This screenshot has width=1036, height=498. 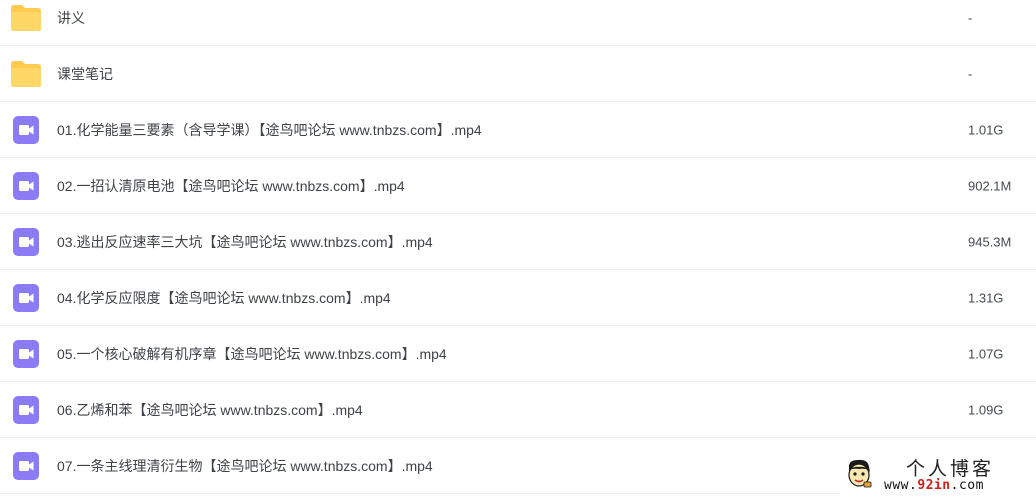 I want to click on file-name: 课堂笔记, so click(x=85, y=74).